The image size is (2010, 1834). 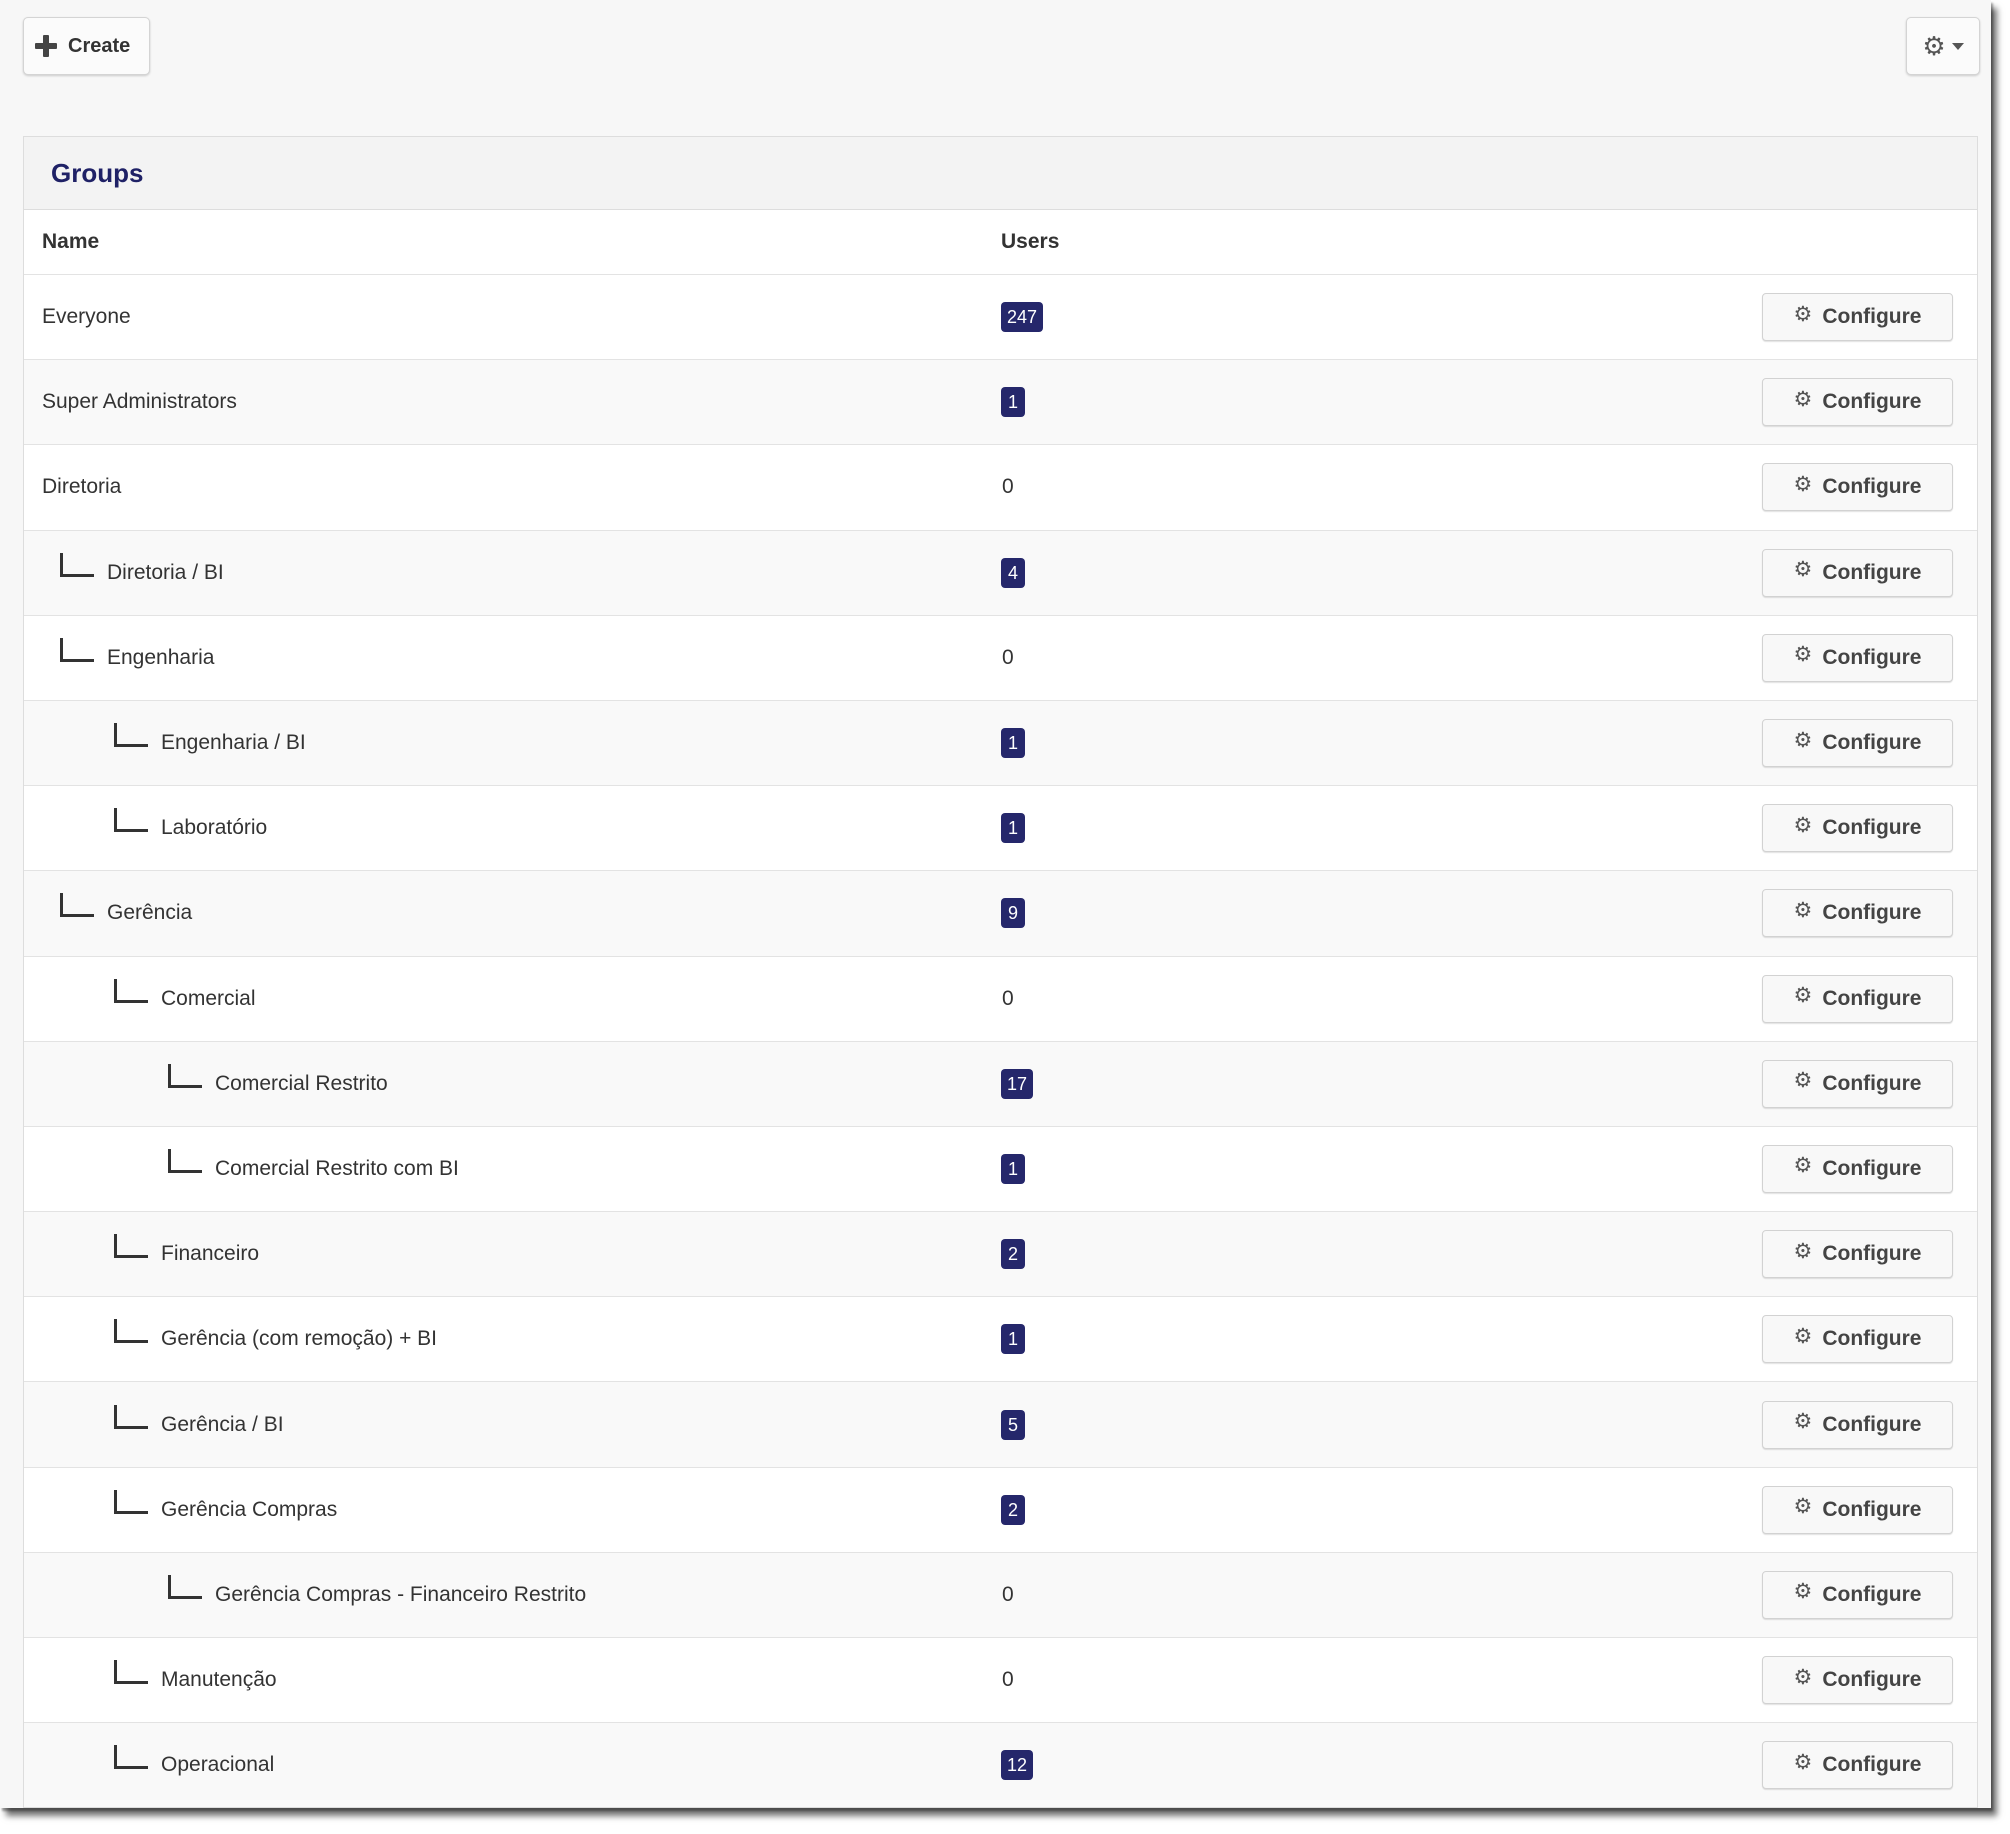 What do you see at coordinates (512, 1676) in the screenshot?
I see `group-name-cell: Manutenção` at bounding box center [512, 1676].